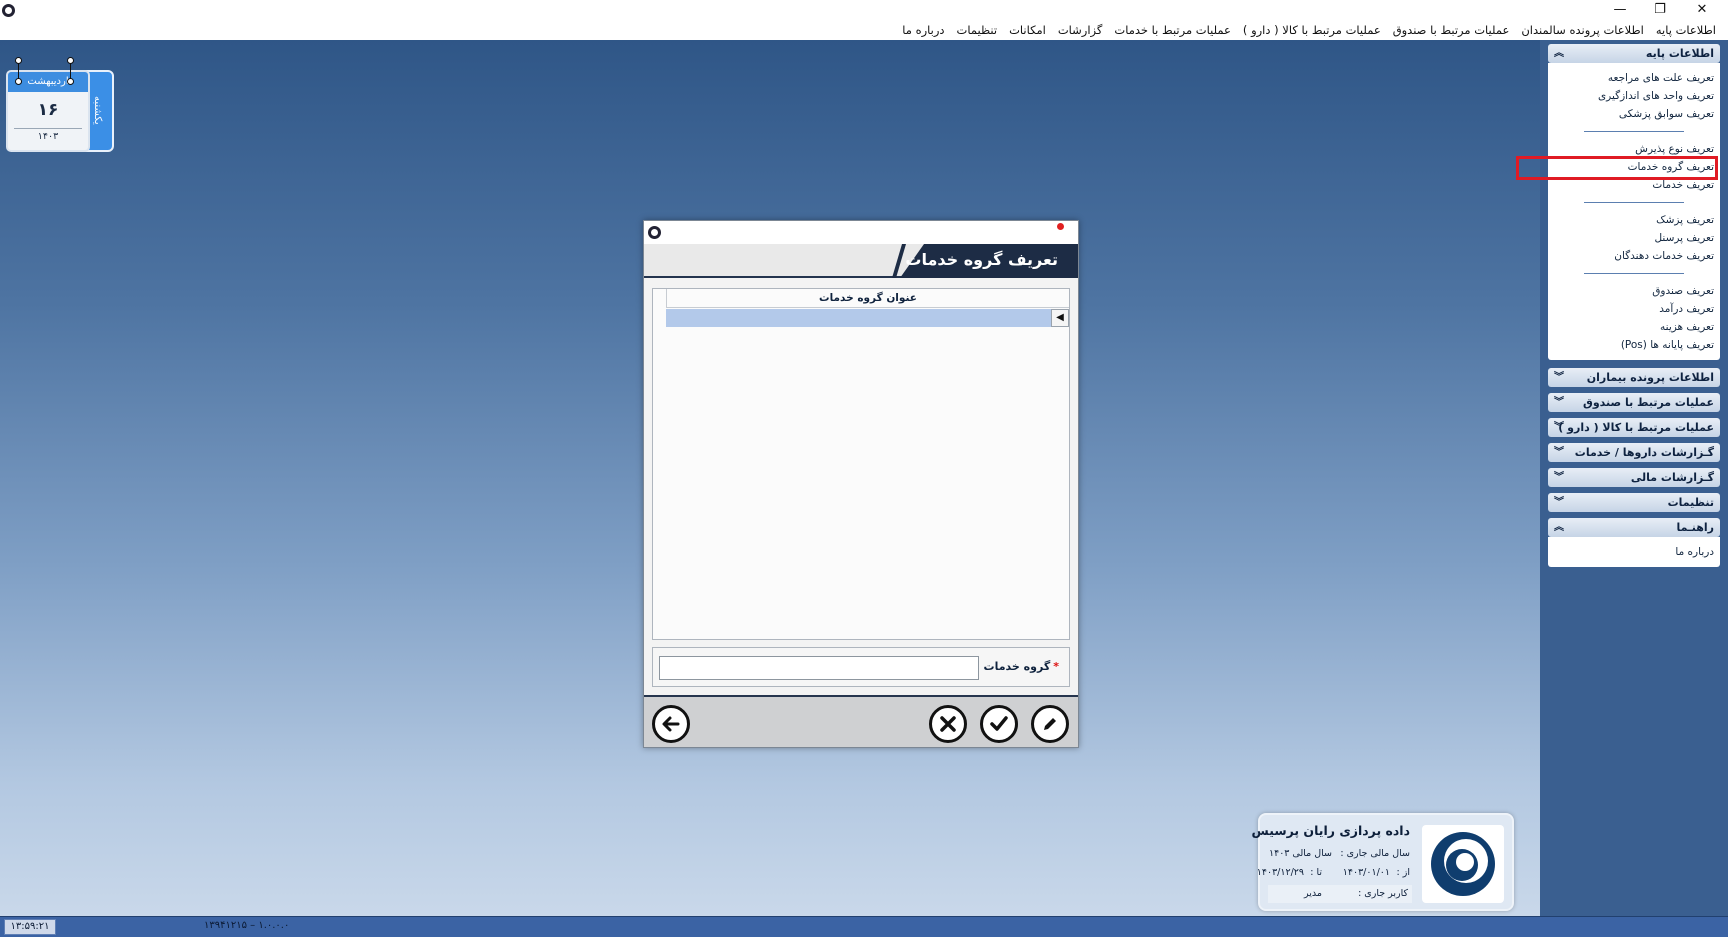 Image resolution: width=1728 pixels, height=937 pixels. What do you see at coordinates (1634, 114) in the screenshot?
I see `sidebar-item-medical-history: تعریف سوابق پزشکی` at bounding box center [1634, 114].